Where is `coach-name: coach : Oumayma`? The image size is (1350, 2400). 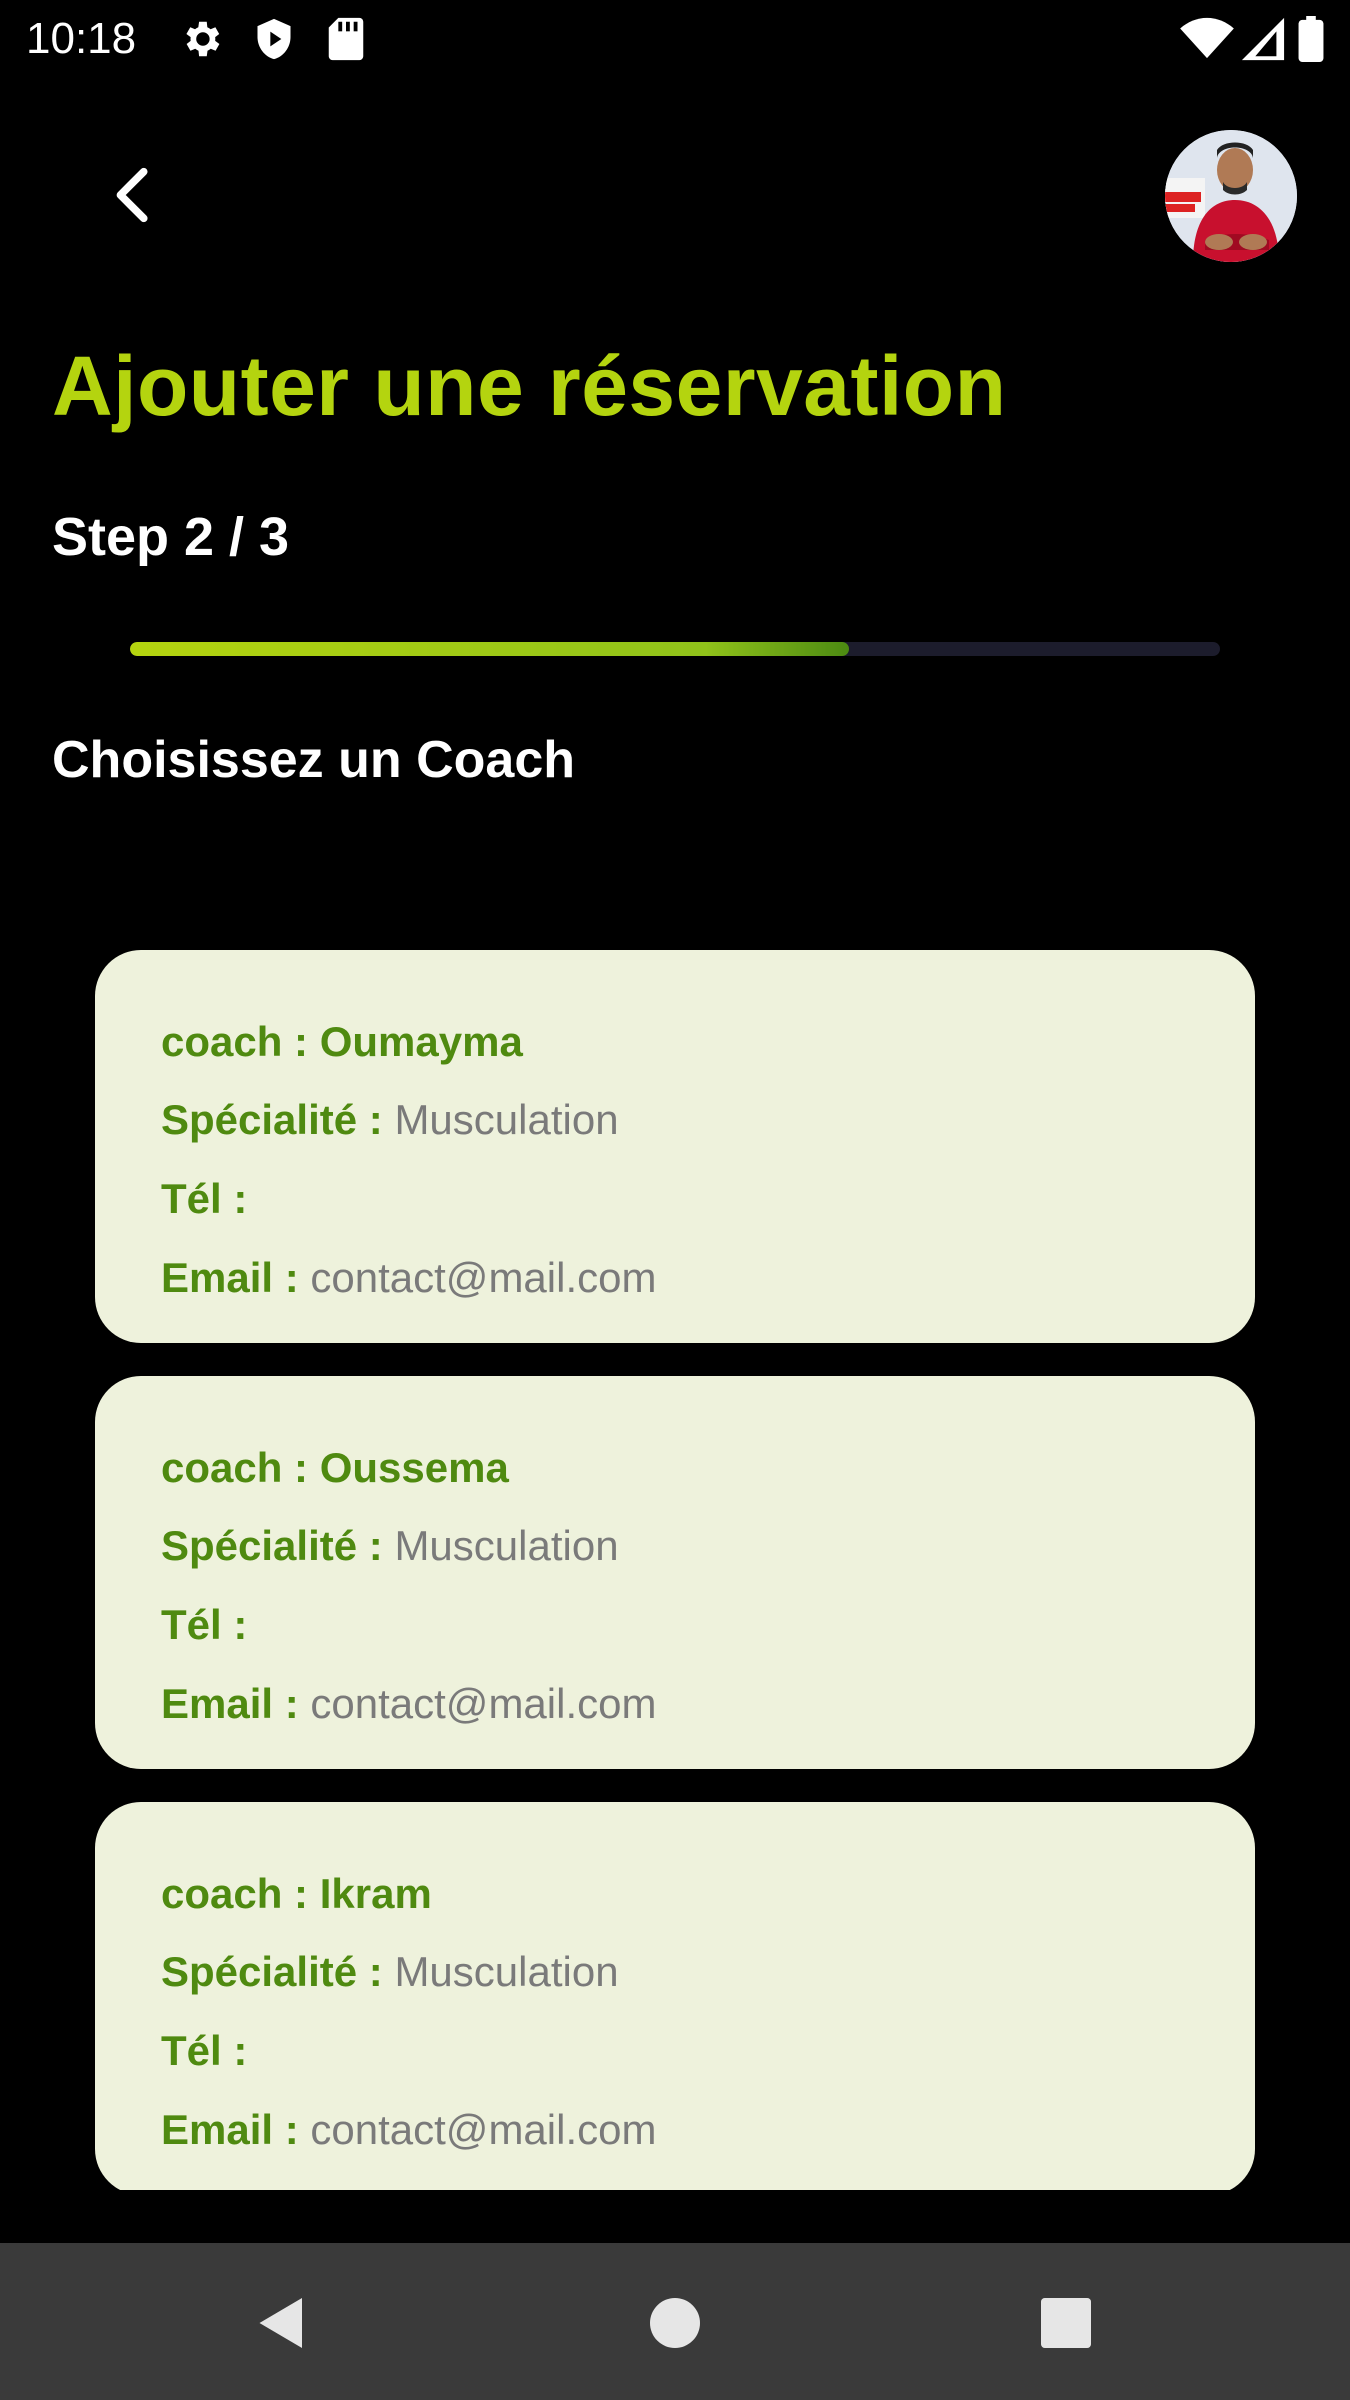 coach-name: coach : Oumayma is located at coordinates (342, 1041).